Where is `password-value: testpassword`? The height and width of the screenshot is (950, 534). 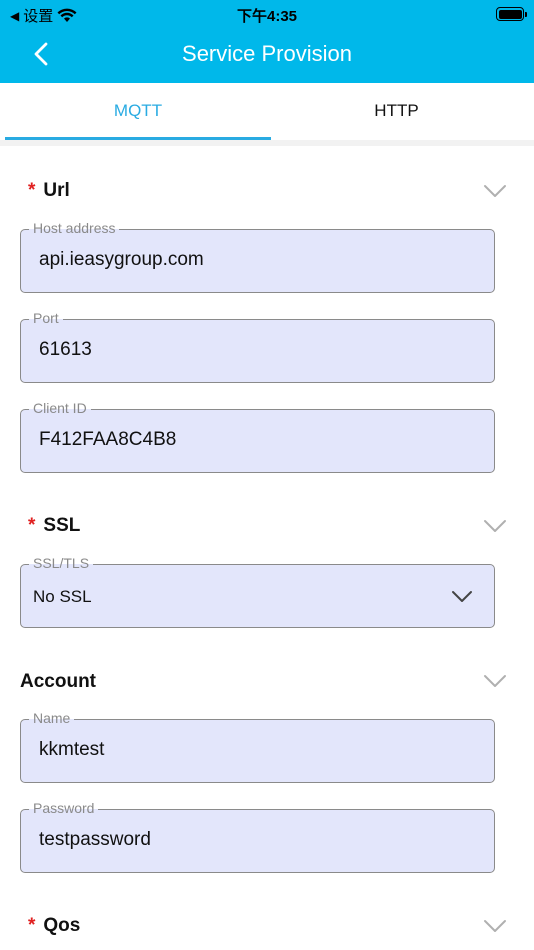
password-value: testpassword is located at coordinates (95, 840).